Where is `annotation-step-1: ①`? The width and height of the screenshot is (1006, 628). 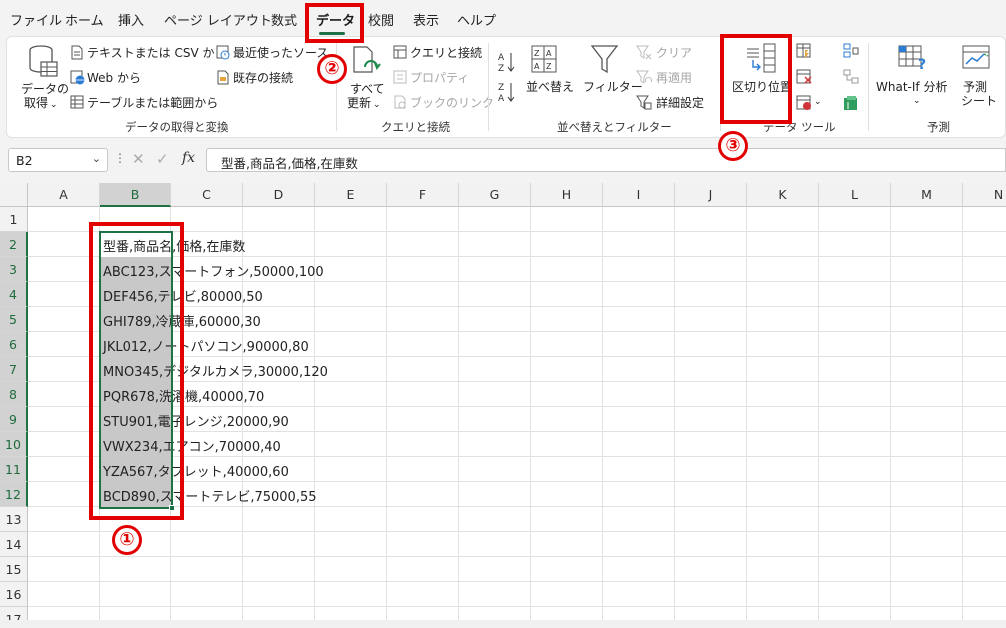
annotation-step-1: ① is located at coordinates (127, 540).